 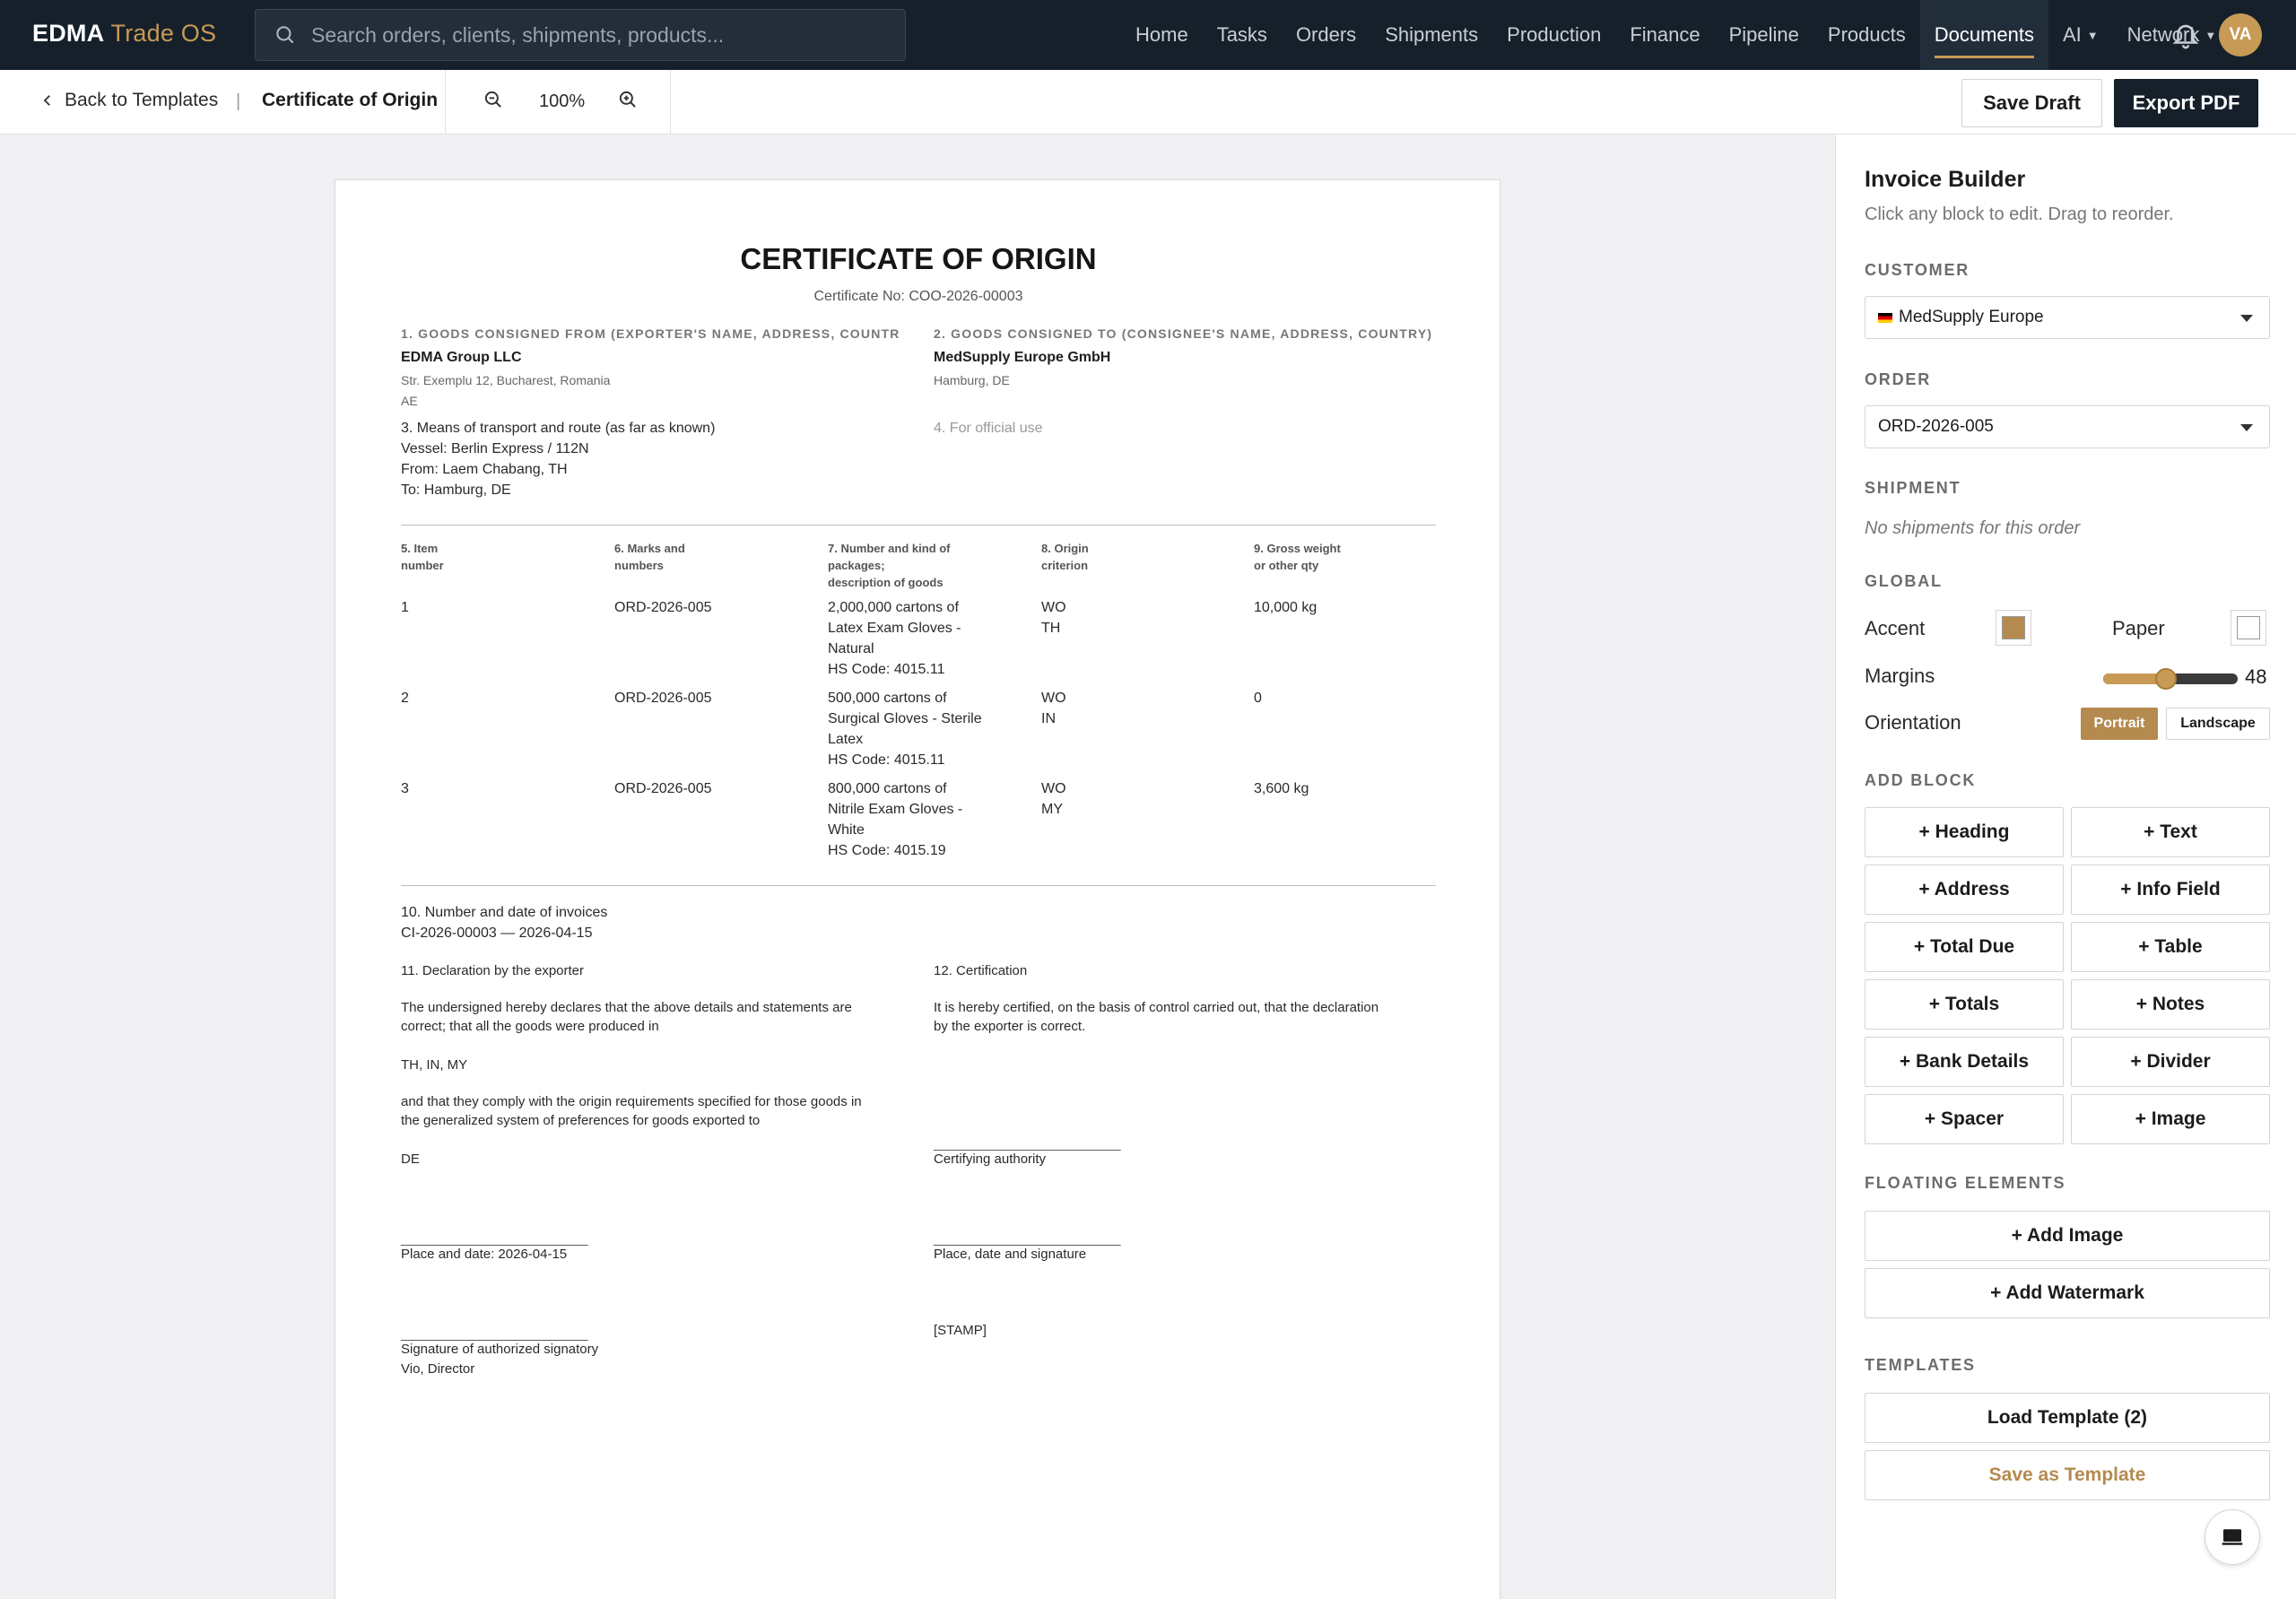 What do you see at coordinates (2166, 679) in the screenshot?
I see `slider-handle` at bounding box center [2166, 679].